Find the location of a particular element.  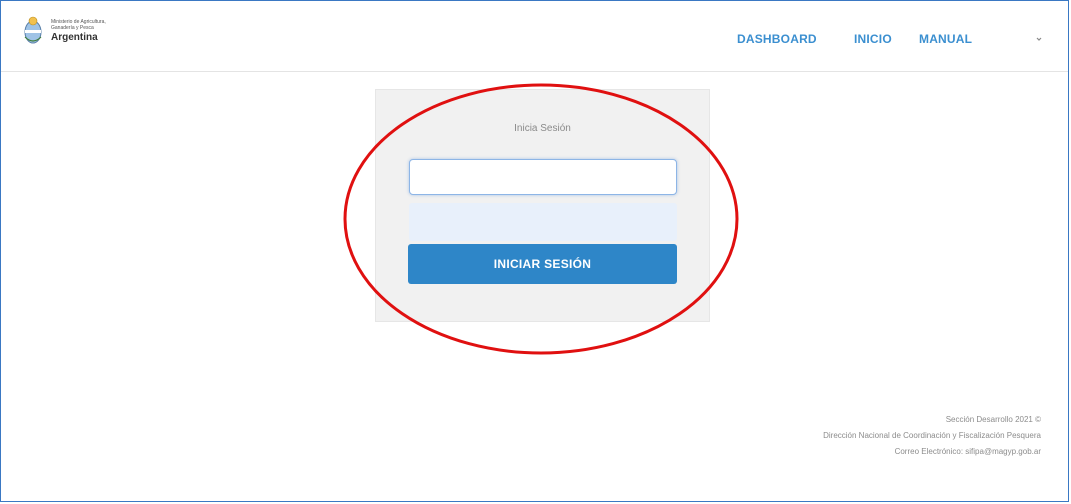

username-input is located at coordinates (543, 177).